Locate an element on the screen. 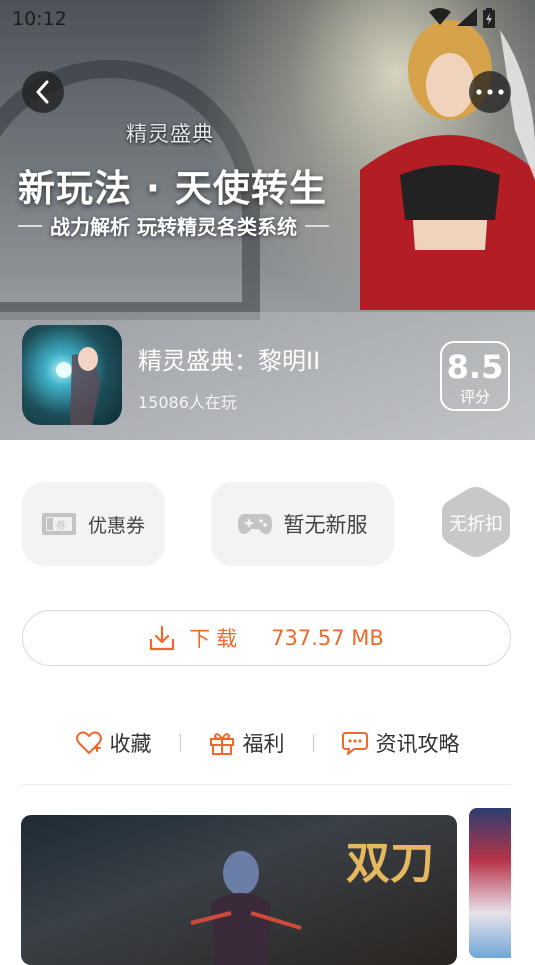 The width and height of the screenshot is (535, 965). screenshot-thumbnail: 双刀 is located at coordinates (239, 890).